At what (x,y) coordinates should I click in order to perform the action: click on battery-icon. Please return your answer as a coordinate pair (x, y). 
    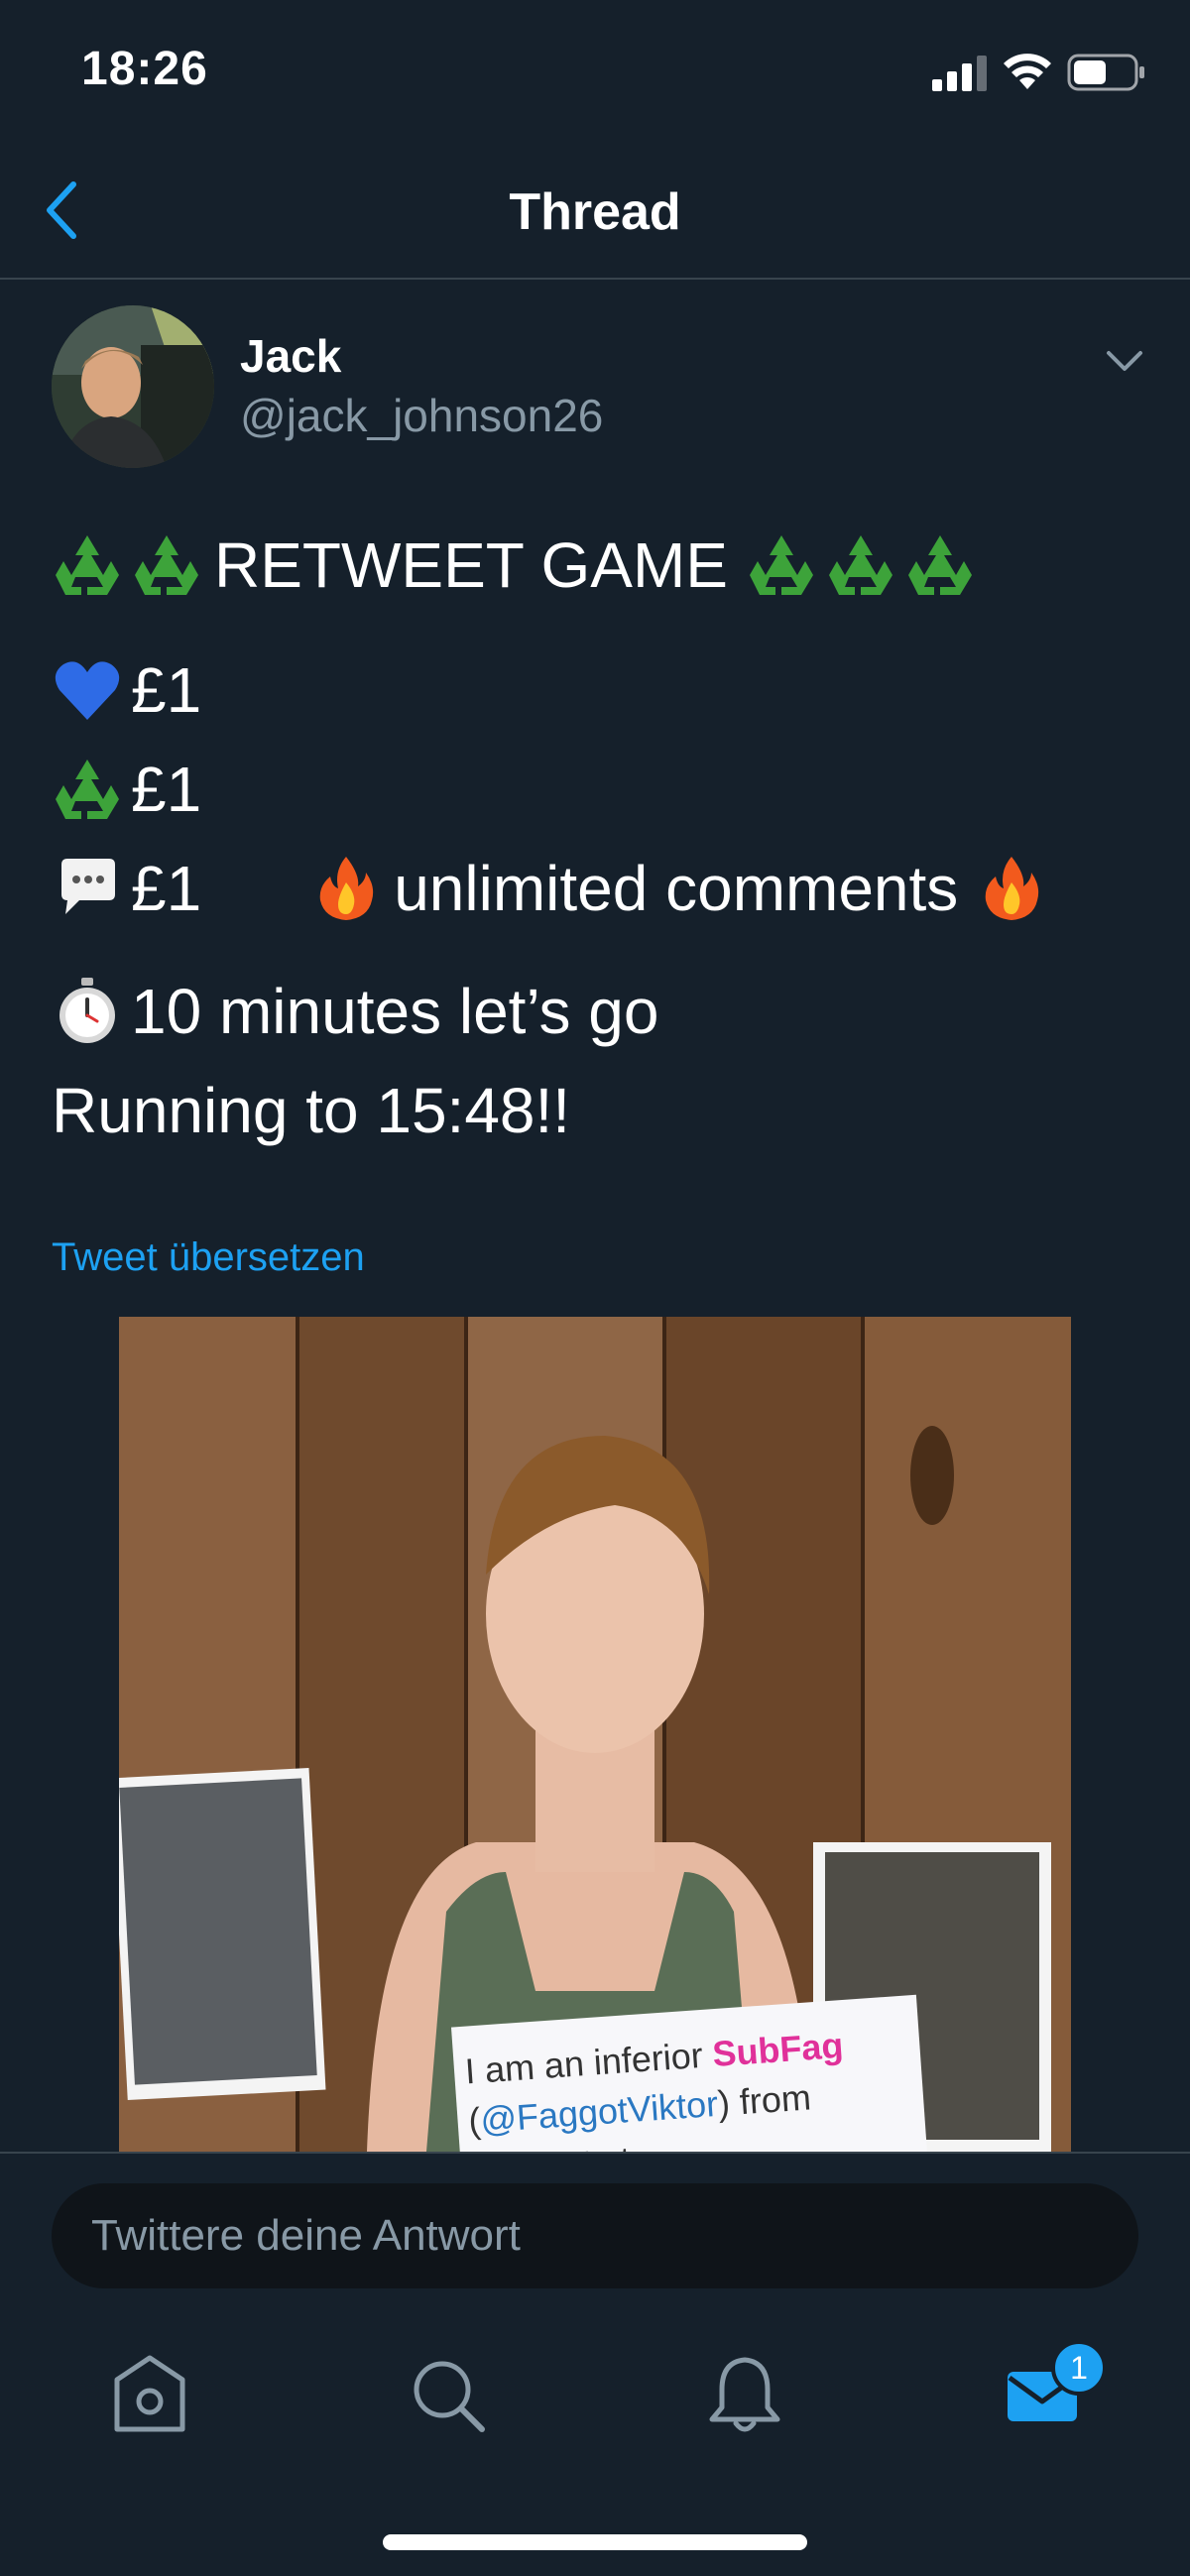
    Looking at the image, I should click on (1105, 73).